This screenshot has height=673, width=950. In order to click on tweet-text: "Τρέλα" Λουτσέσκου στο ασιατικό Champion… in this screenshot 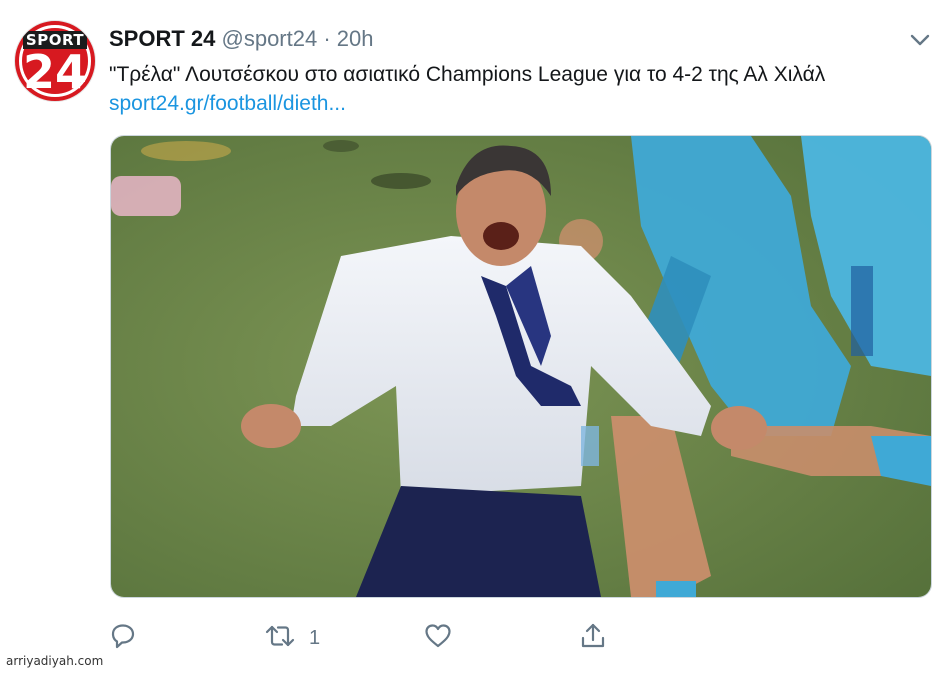, I will do `click(509, 89)`.